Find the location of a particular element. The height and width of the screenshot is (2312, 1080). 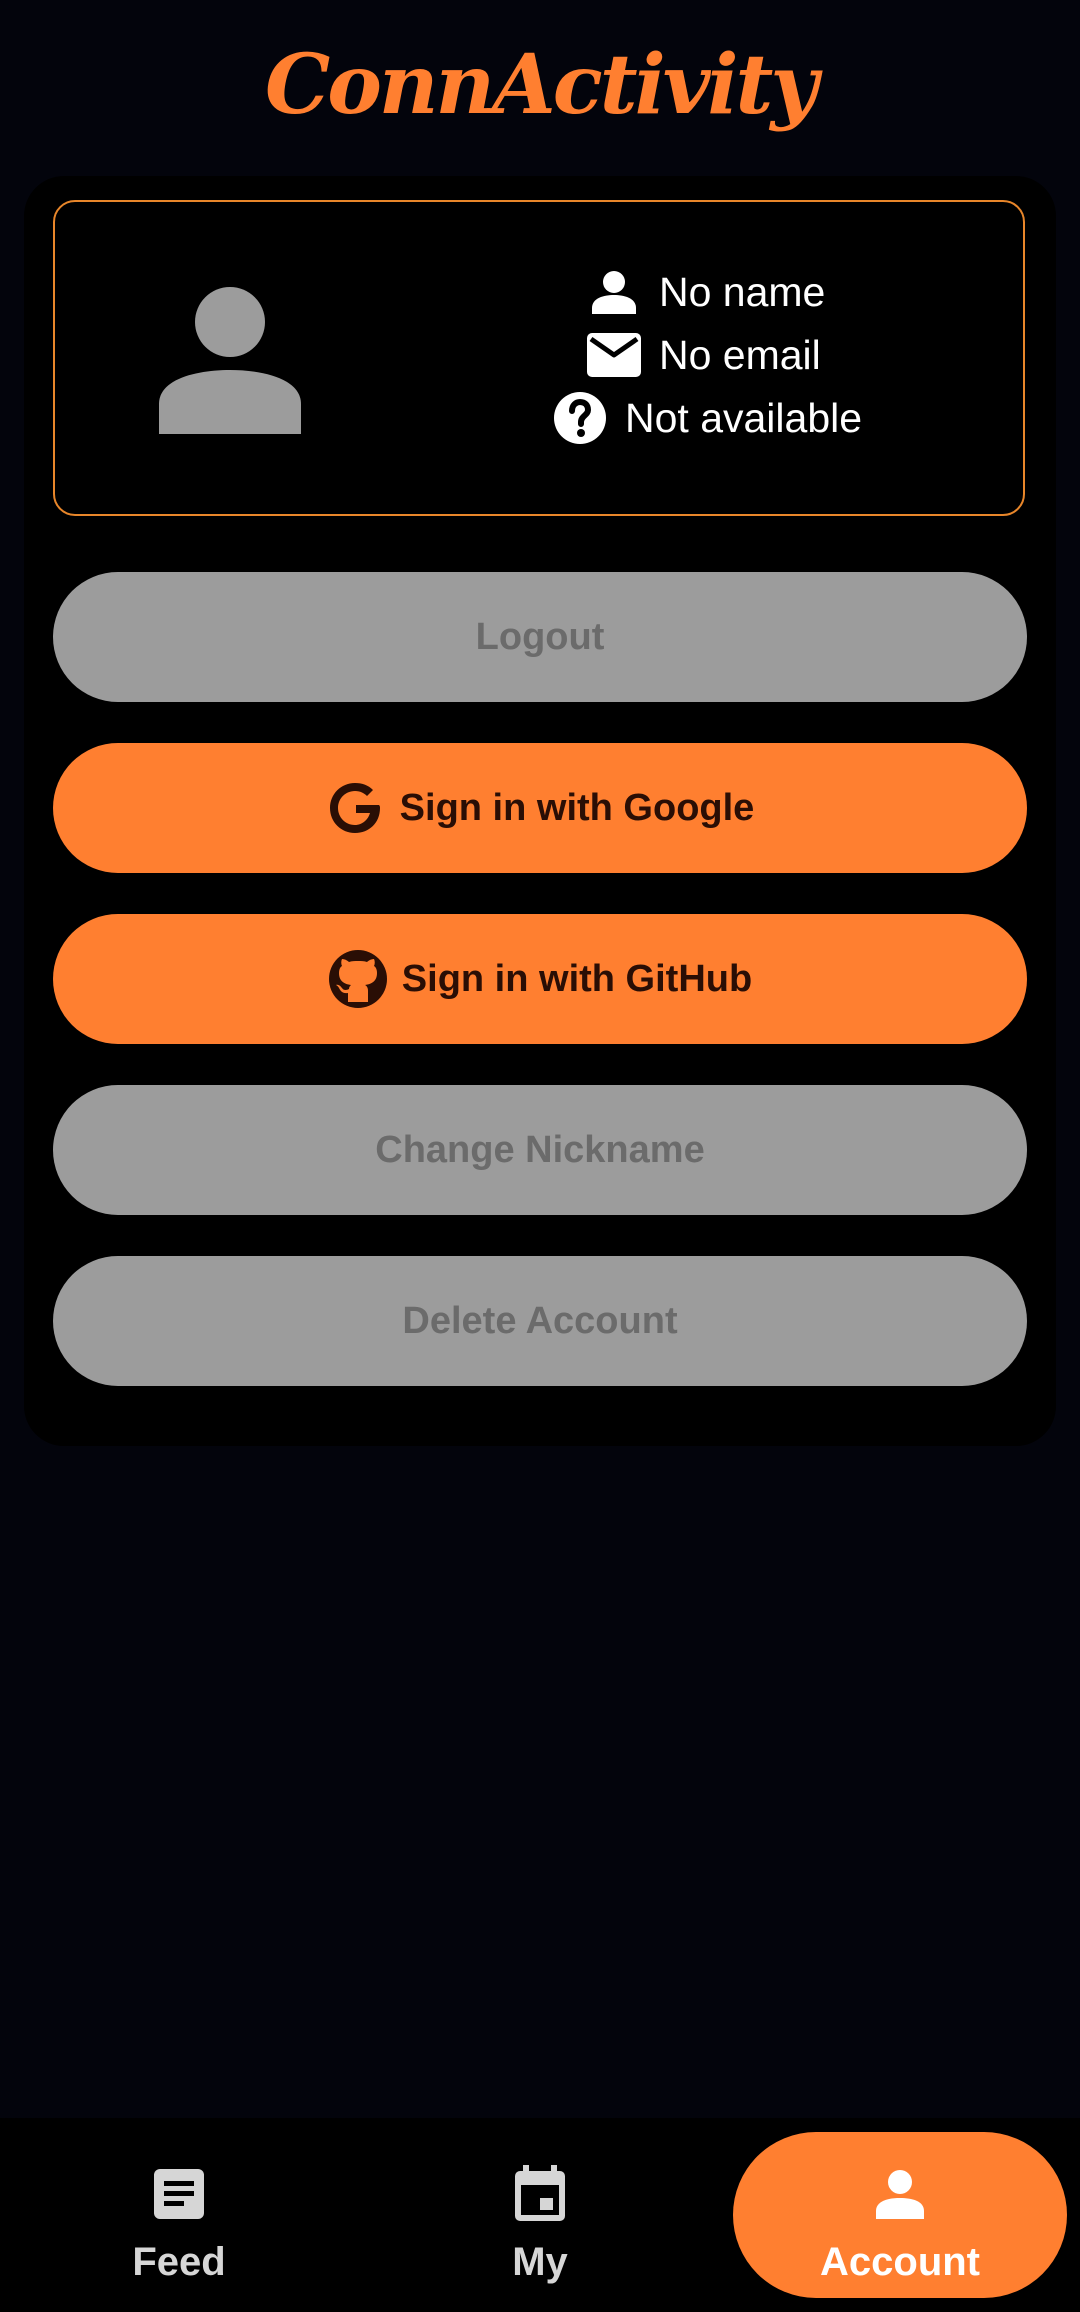

nav-feed-label: Feed is located at coordinates (179, 2262).